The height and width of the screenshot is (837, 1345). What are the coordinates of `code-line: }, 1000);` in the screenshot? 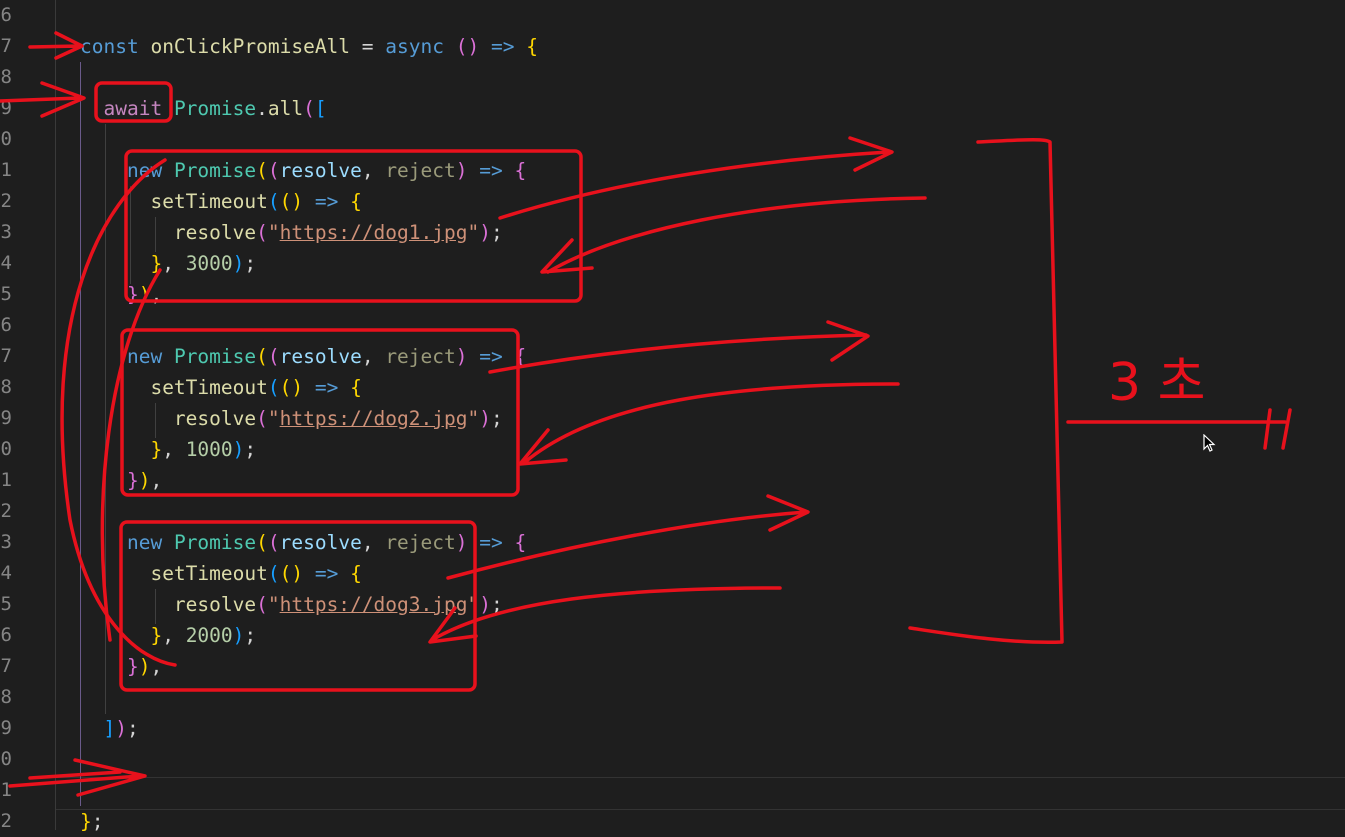 It's located at (168, 449).